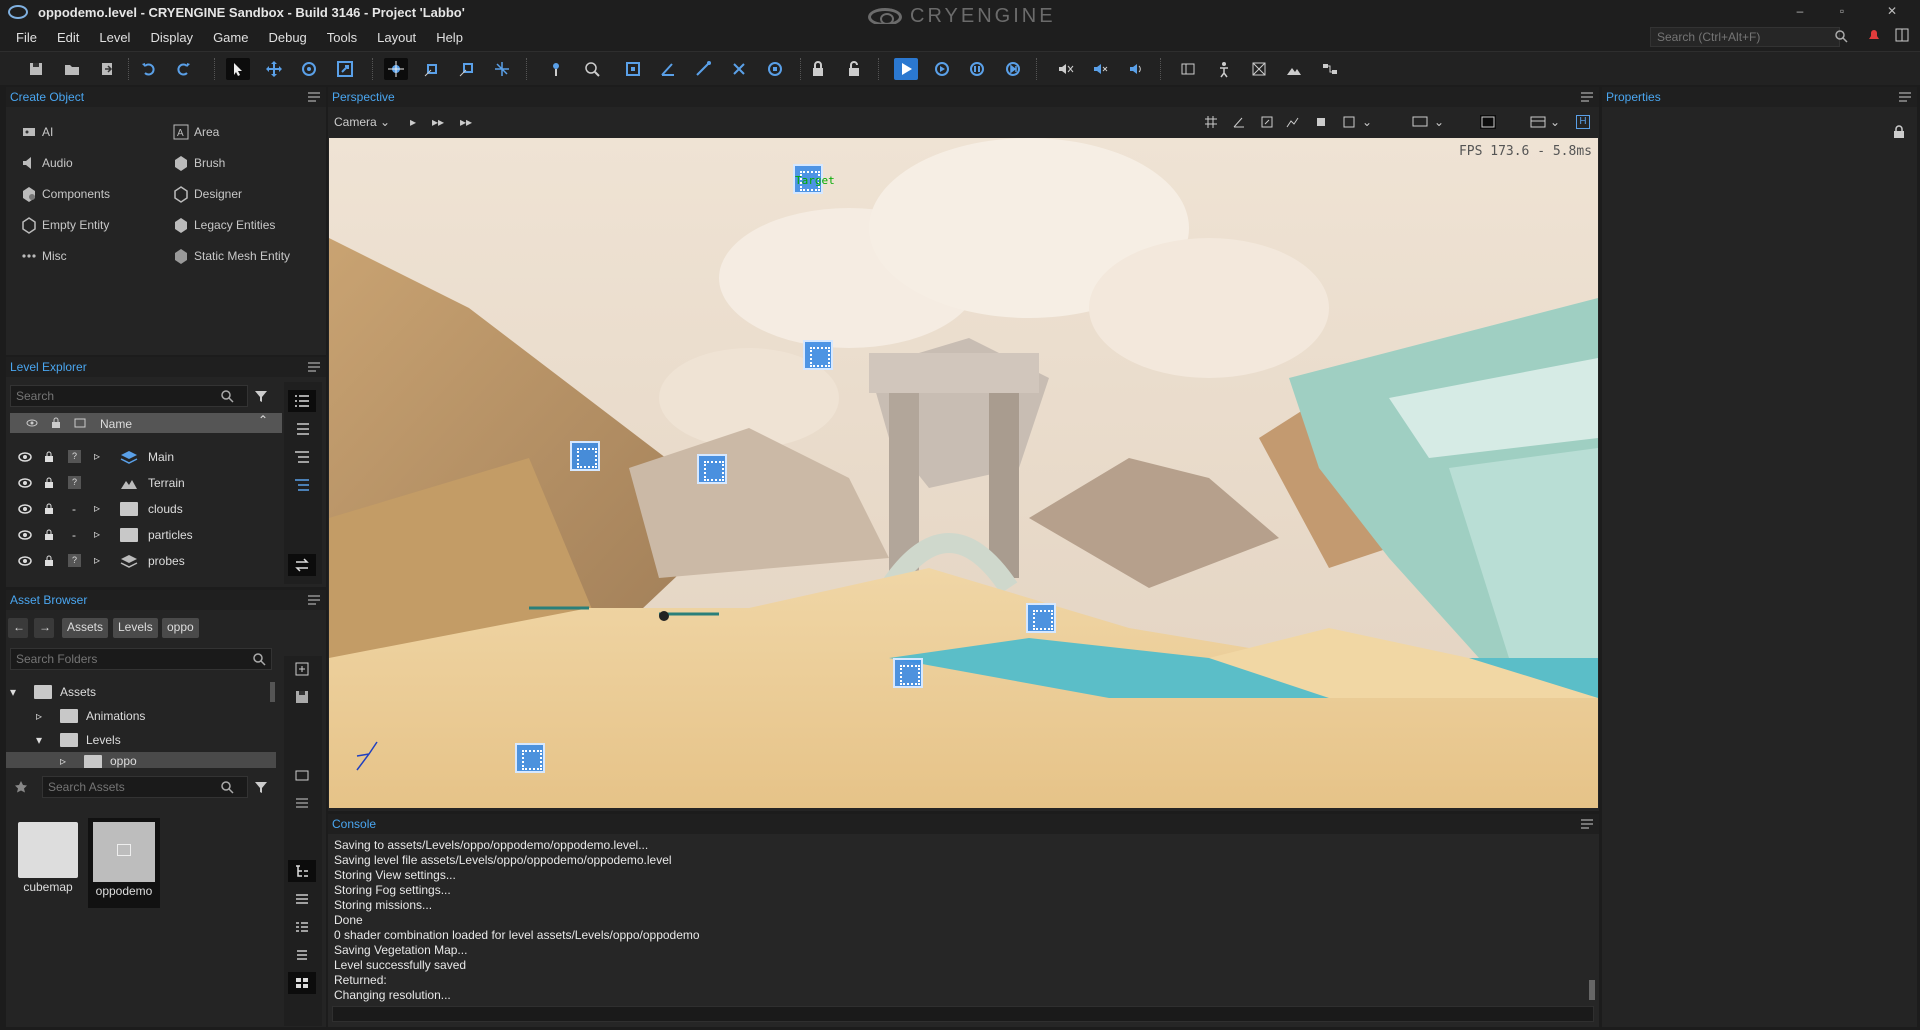 This screenshot has height=1030, width=1920. Describe the element at coordinates (302, 565) in the screenshot. I see `sync-selection-tab` at that location.